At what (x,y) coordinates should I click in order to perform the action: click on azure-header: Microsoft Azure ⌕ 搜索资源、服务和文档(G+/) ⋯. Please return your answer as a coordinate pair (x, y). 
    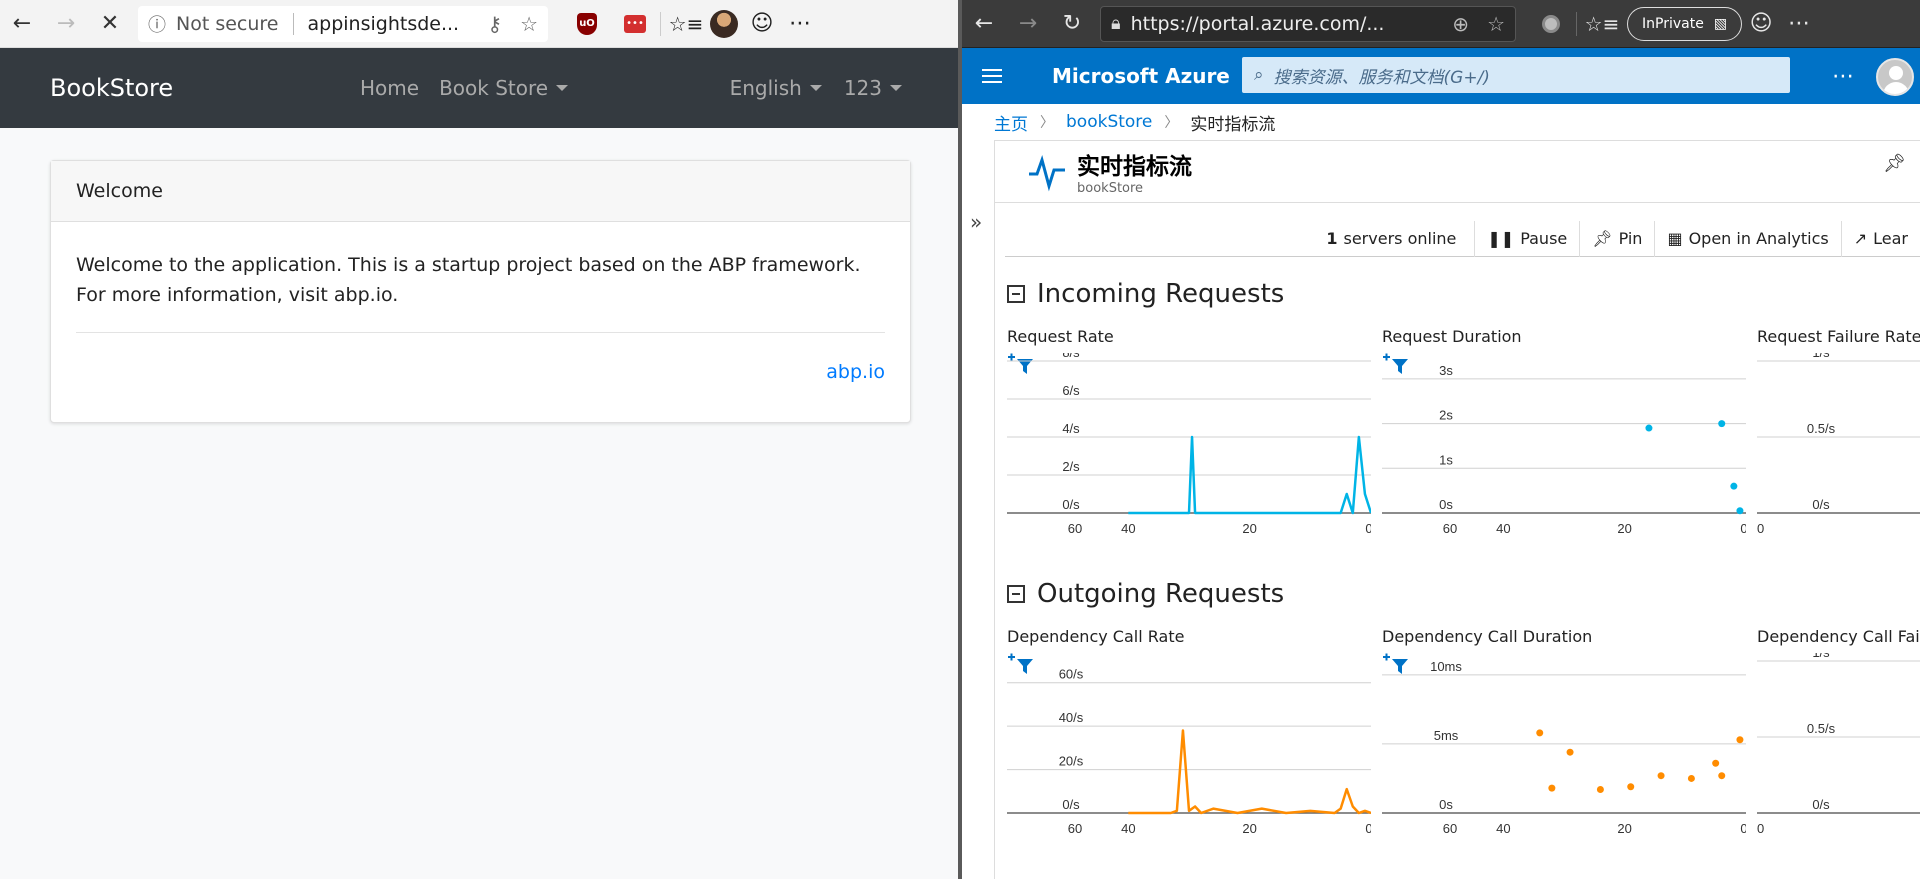
    Looking at the image, I should click on (1441, 76).